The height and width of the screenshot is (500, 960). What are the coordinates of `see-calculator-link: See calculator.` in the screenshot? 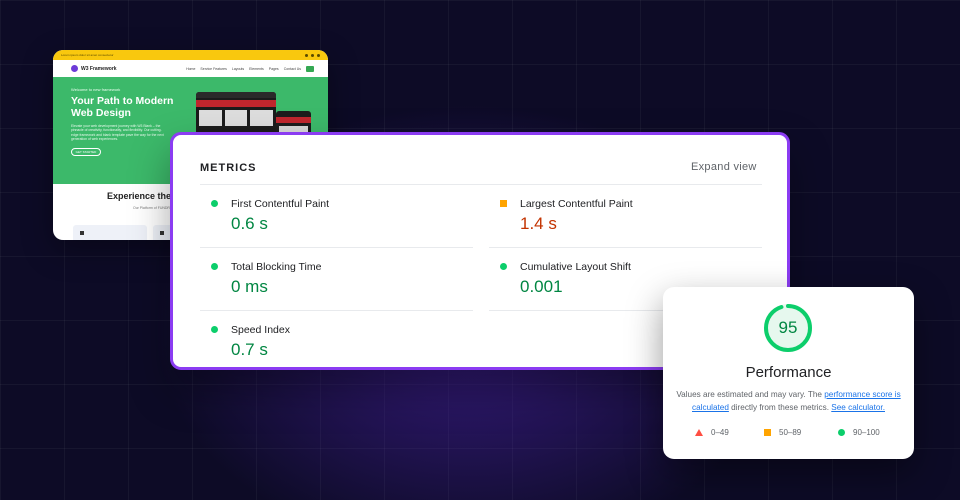 It's located at (858, 407).